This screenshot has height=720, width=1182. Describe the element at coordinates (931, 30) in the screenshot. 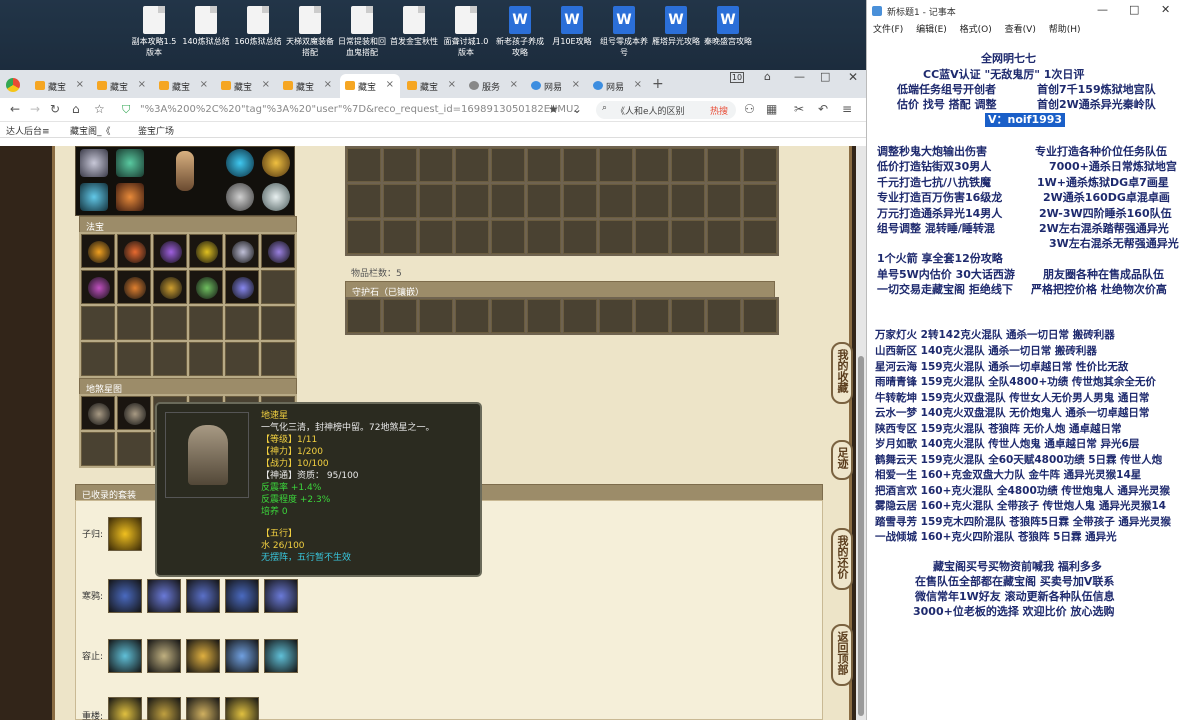

I see `menu-edit: 编辑(E)` at that location.